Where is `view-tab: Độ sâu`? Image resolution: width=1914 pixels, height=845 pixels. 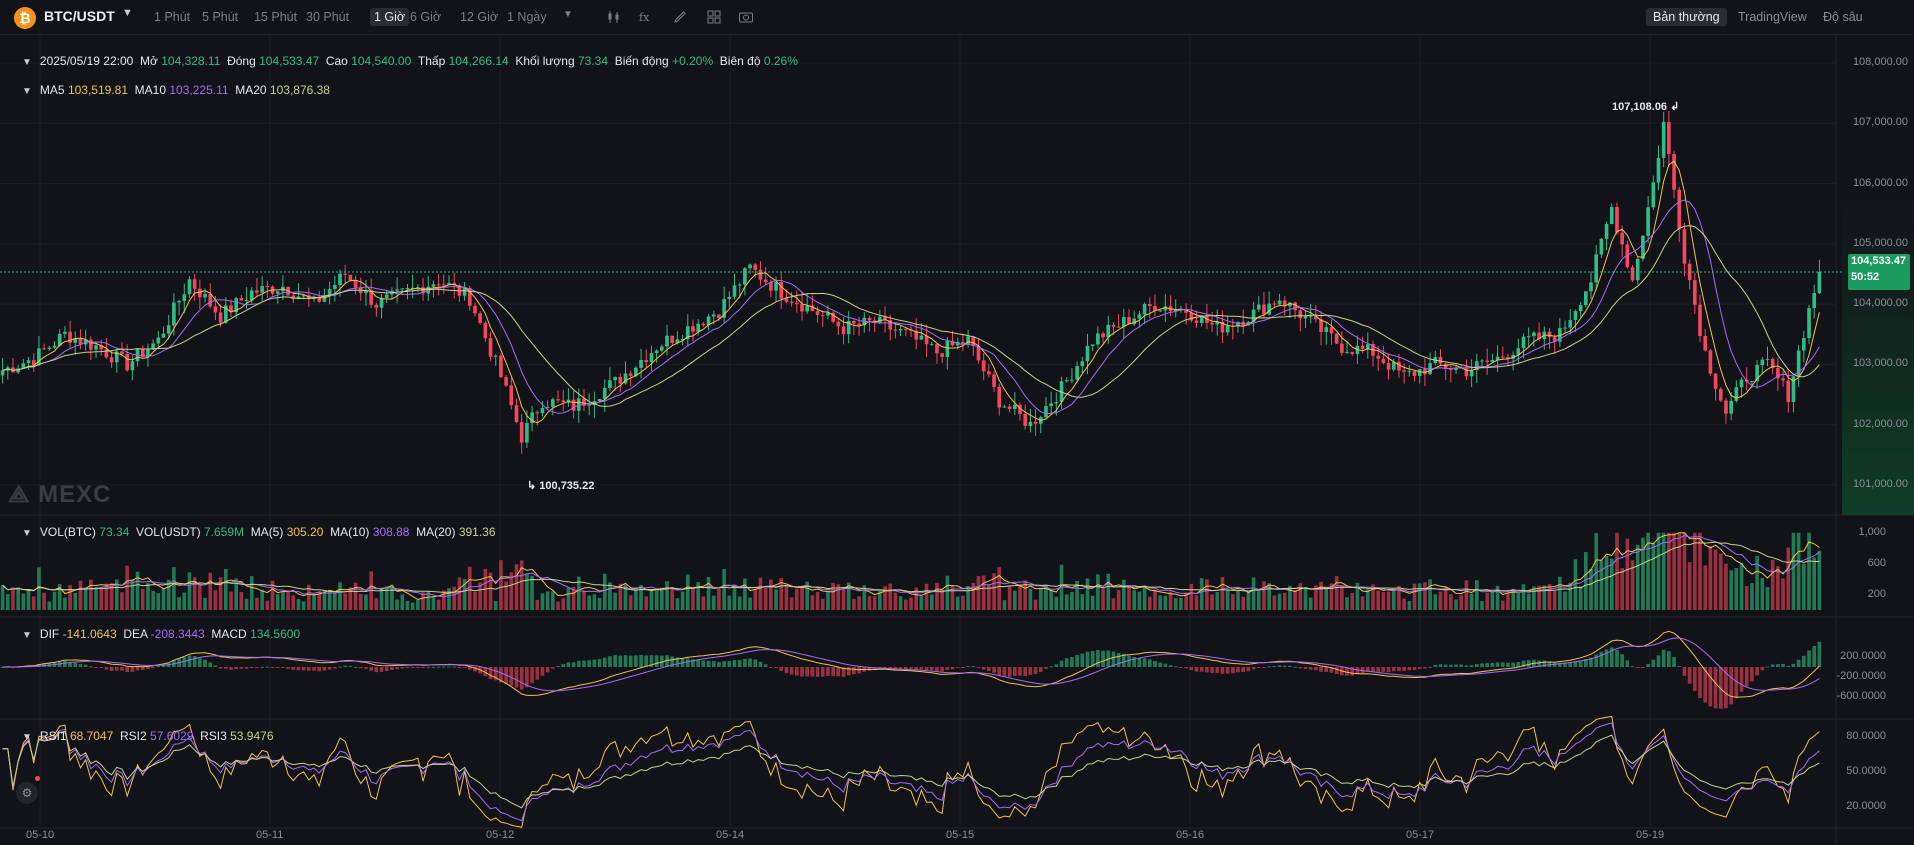
view-tab: Độ sâu is located at coordinates (1843, 17).